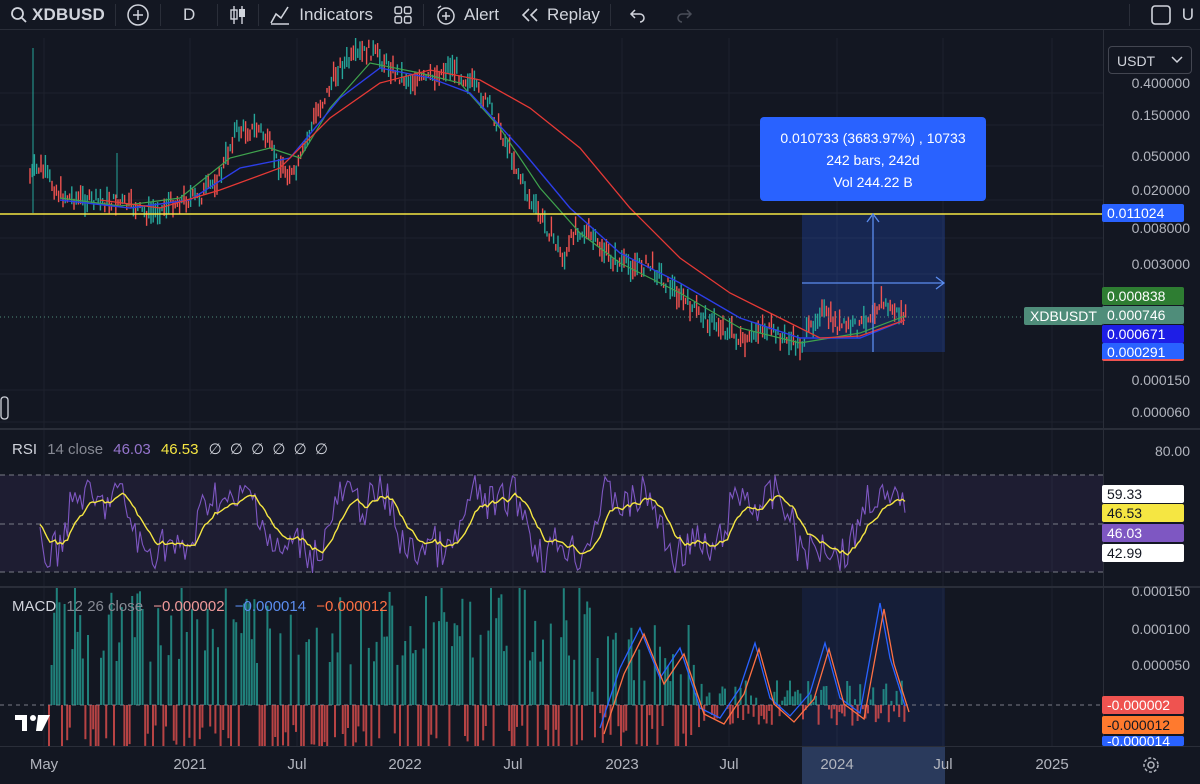  What do you see at coordinates (1143, 741) in the screenshot?
I see `macd-line-tag: -0.000014` at bounding box center [1143, 741].